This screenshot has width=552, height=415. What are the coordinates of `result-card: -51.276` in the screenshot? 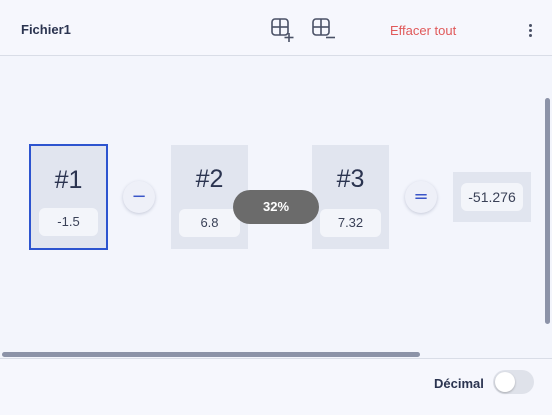 It's located at (492, 197).